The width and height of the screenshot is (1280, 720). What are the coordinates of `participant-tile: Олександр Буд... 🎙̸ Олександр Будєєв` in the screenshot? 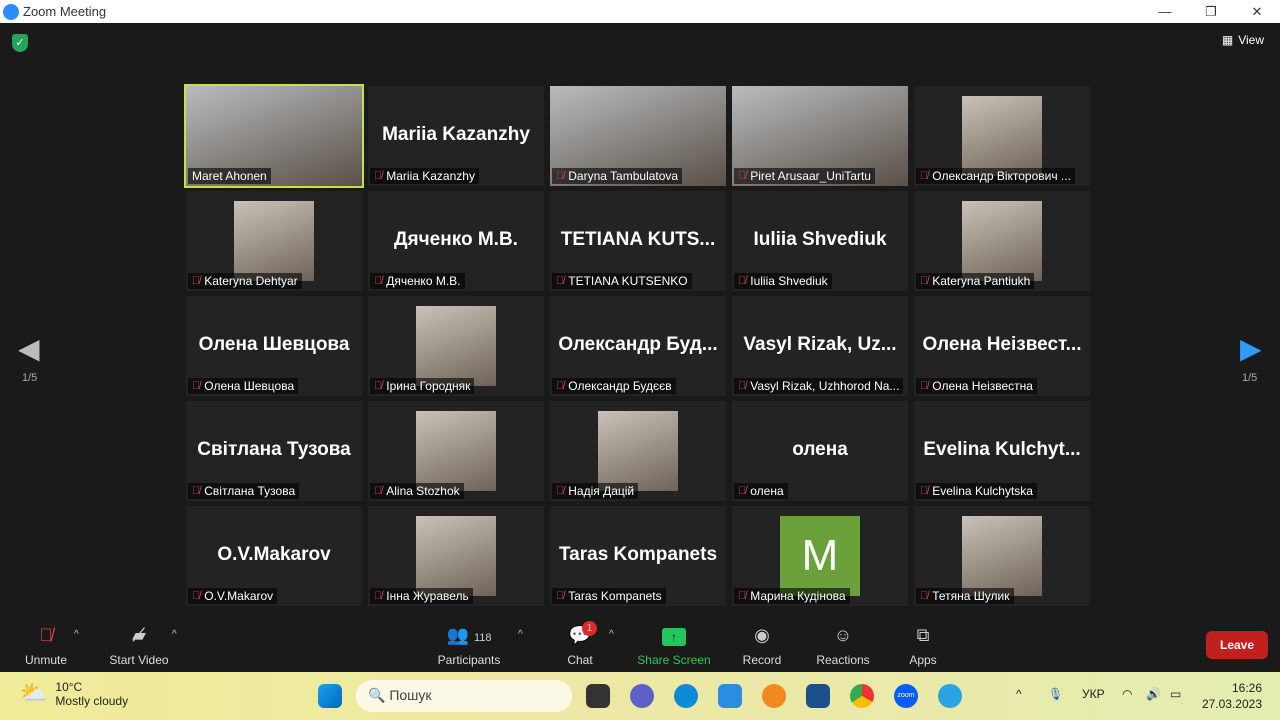 It's located at (638, 346).